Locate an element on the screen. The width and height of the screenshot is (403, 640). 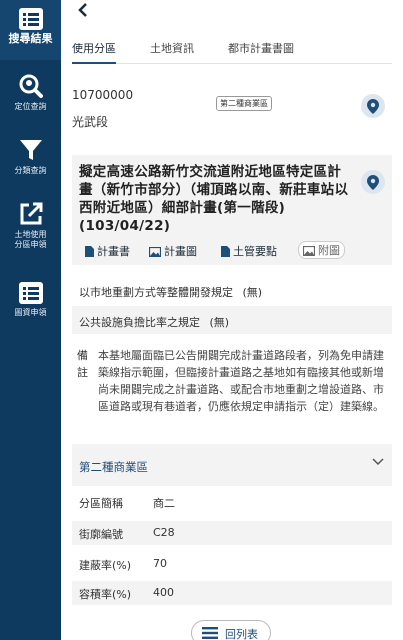
plan-book-label: 計畫書 is located at coordinates (113, 251).